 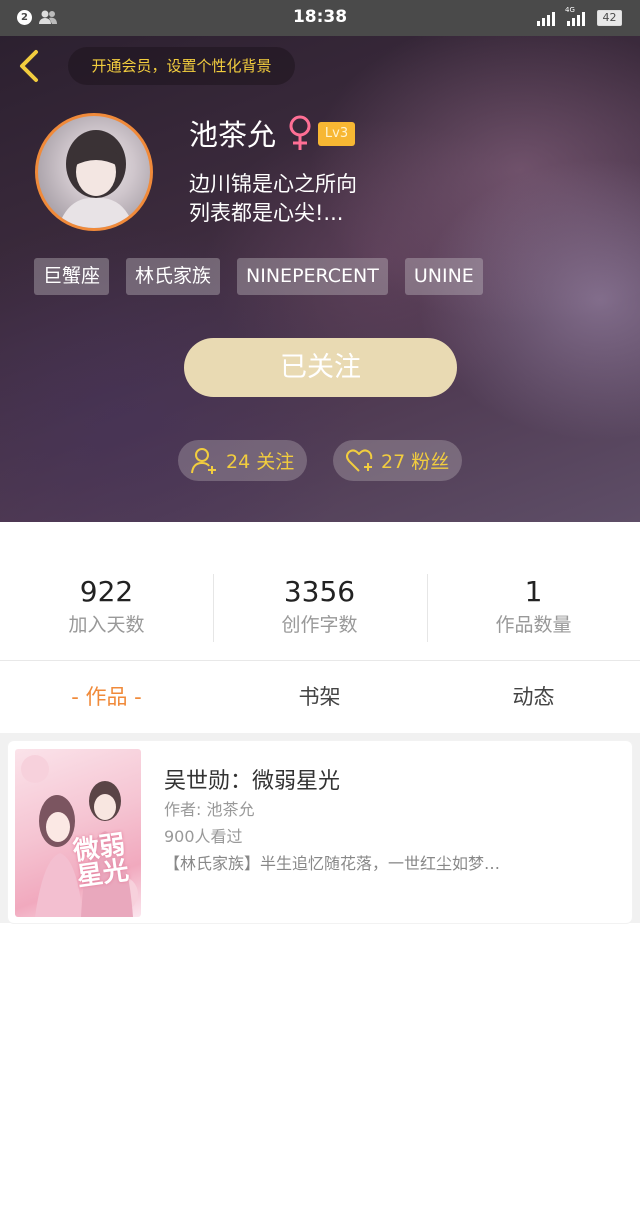 What do you see at coordinates (415, 462) in the screenshot?
I see `fans-count-label: 27 粉丝` at bounding box center [415, 462].